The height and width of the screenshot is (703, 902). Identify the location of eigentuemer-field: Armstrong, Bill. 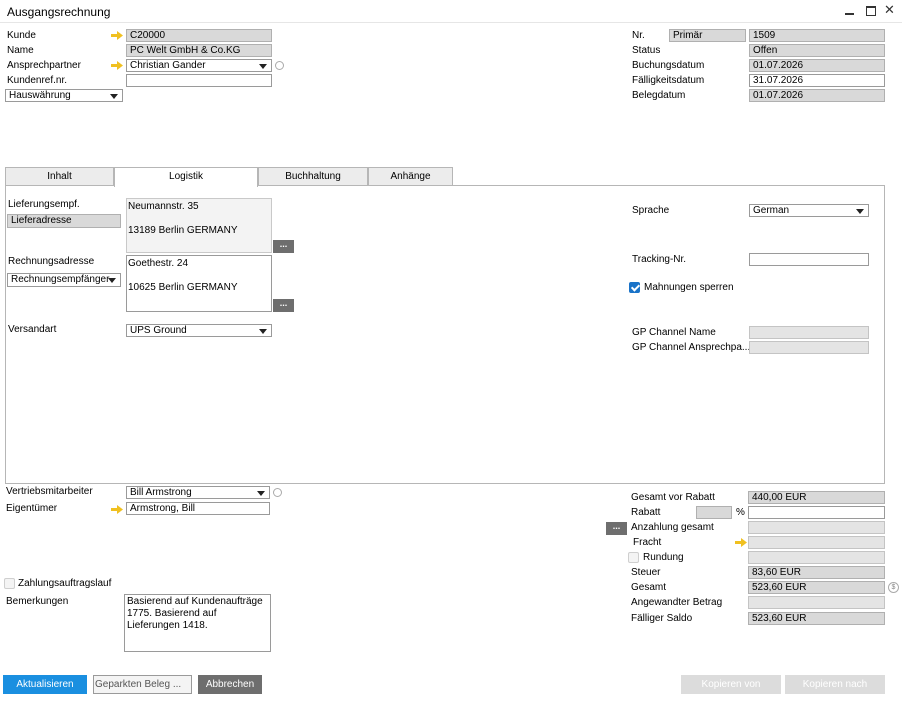
(198, 508).